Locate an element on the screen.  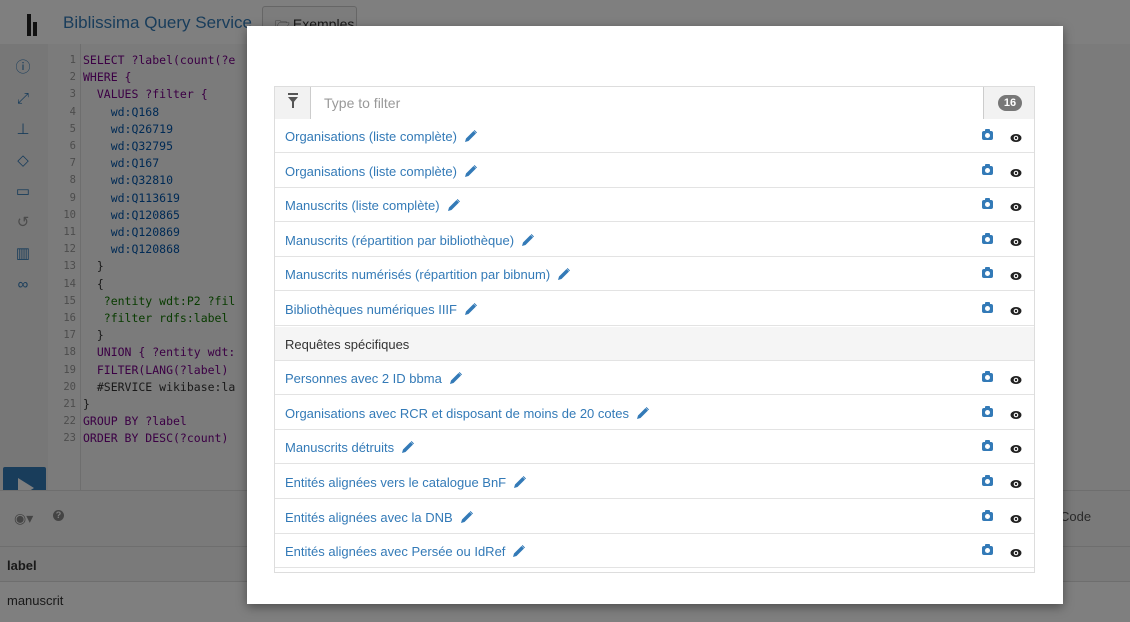
result-count-badge: 16 is located at coordinates (1010, 103).